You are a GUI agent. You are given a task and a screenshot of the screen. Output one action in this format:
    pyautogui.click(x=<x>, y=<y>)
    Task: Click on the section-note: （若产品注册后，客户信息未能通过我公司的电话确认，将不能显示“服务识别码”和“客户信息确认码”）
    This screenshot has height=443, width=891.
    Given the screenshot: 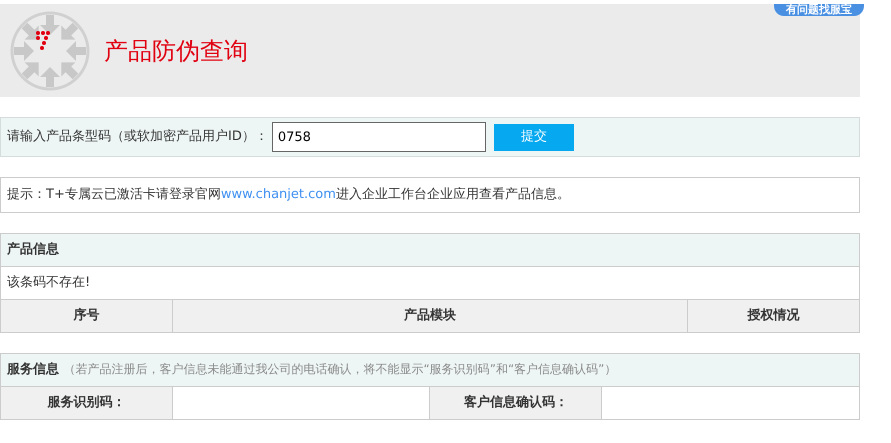 What is the action you would take?
    pyautogui.click(x=340, y=369)
    